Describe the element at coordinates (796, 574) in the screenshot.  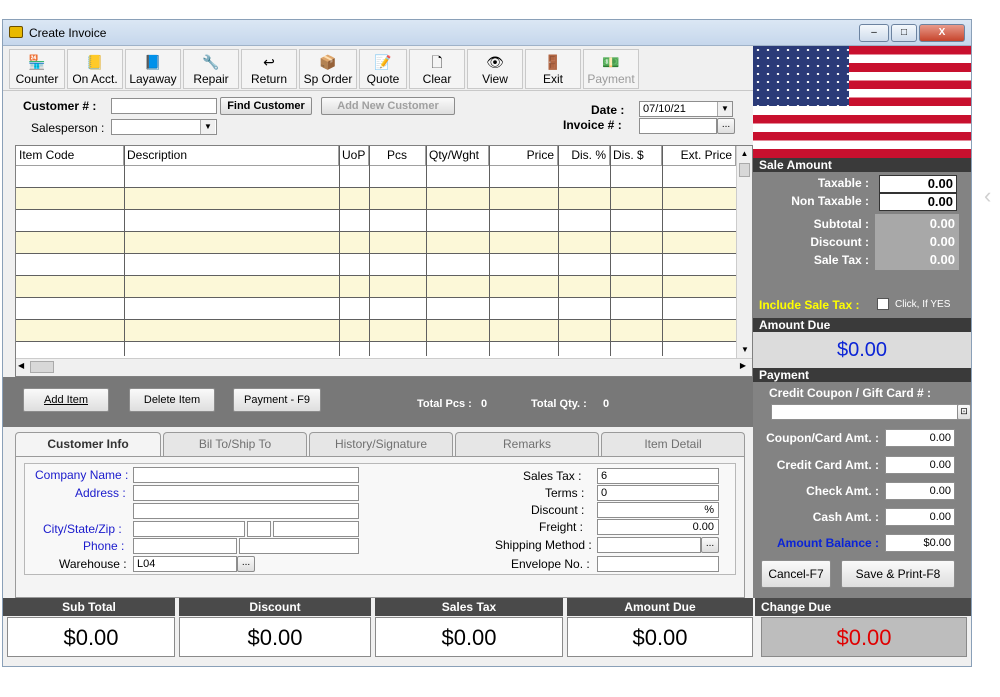
I see `cancel-f7-button: Cancel-F7` at that location.